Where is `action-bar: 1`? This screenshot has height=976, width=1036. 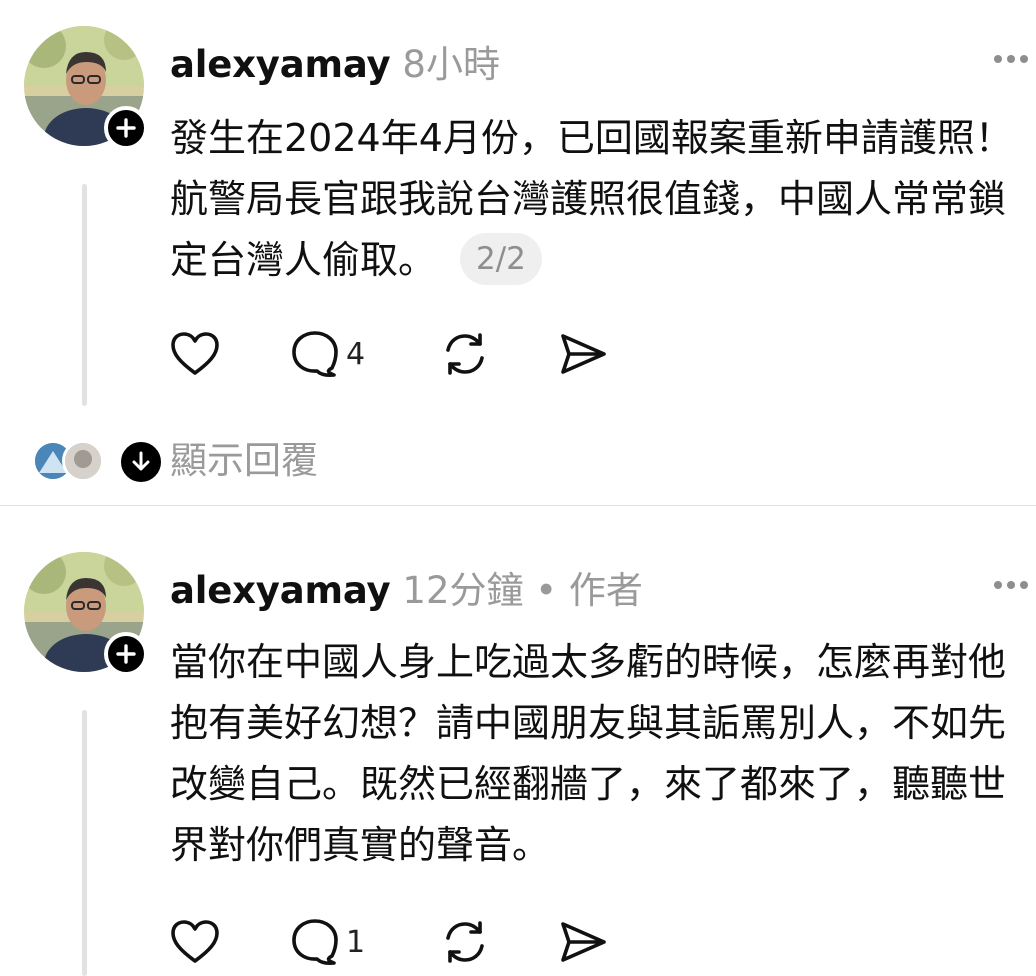
action-bar: 1 is located at coordinates (394, 942).